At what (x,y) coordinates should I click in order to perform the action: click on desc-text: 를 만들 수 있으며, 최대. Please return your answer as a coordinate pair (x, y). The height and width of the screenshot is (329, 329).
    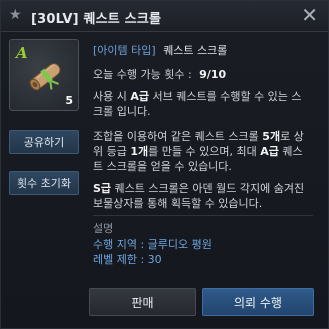
    Looking at the image, I should click on (204, 151).